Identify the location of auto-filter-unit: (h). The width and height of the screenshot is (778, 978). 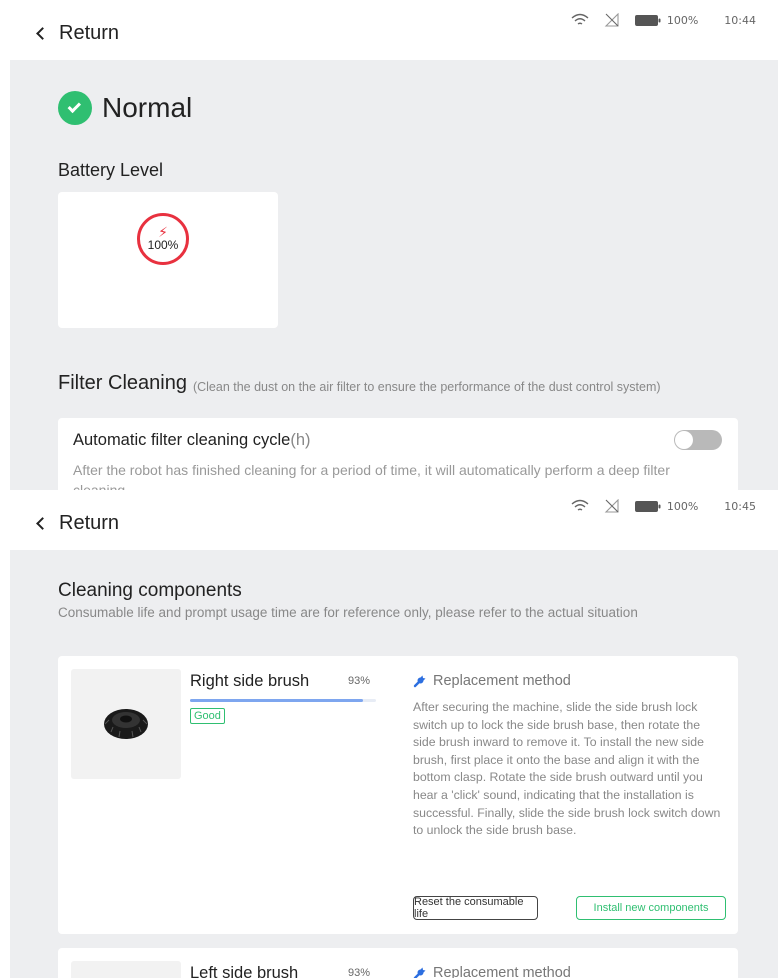
(300, 440).